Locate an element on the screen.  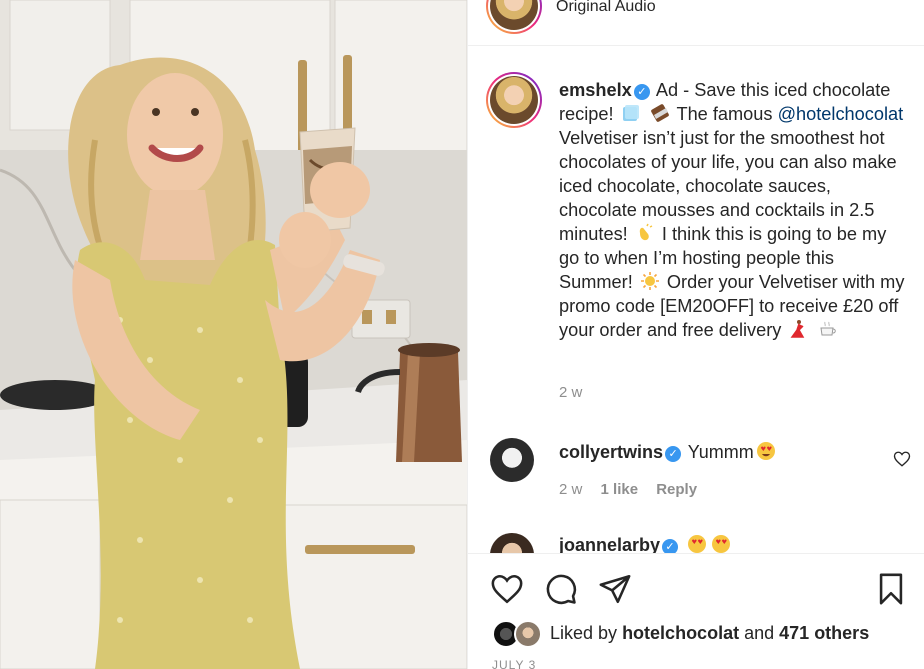
comment-item: joannelarby ✓ is located at coordinates (696, 541).